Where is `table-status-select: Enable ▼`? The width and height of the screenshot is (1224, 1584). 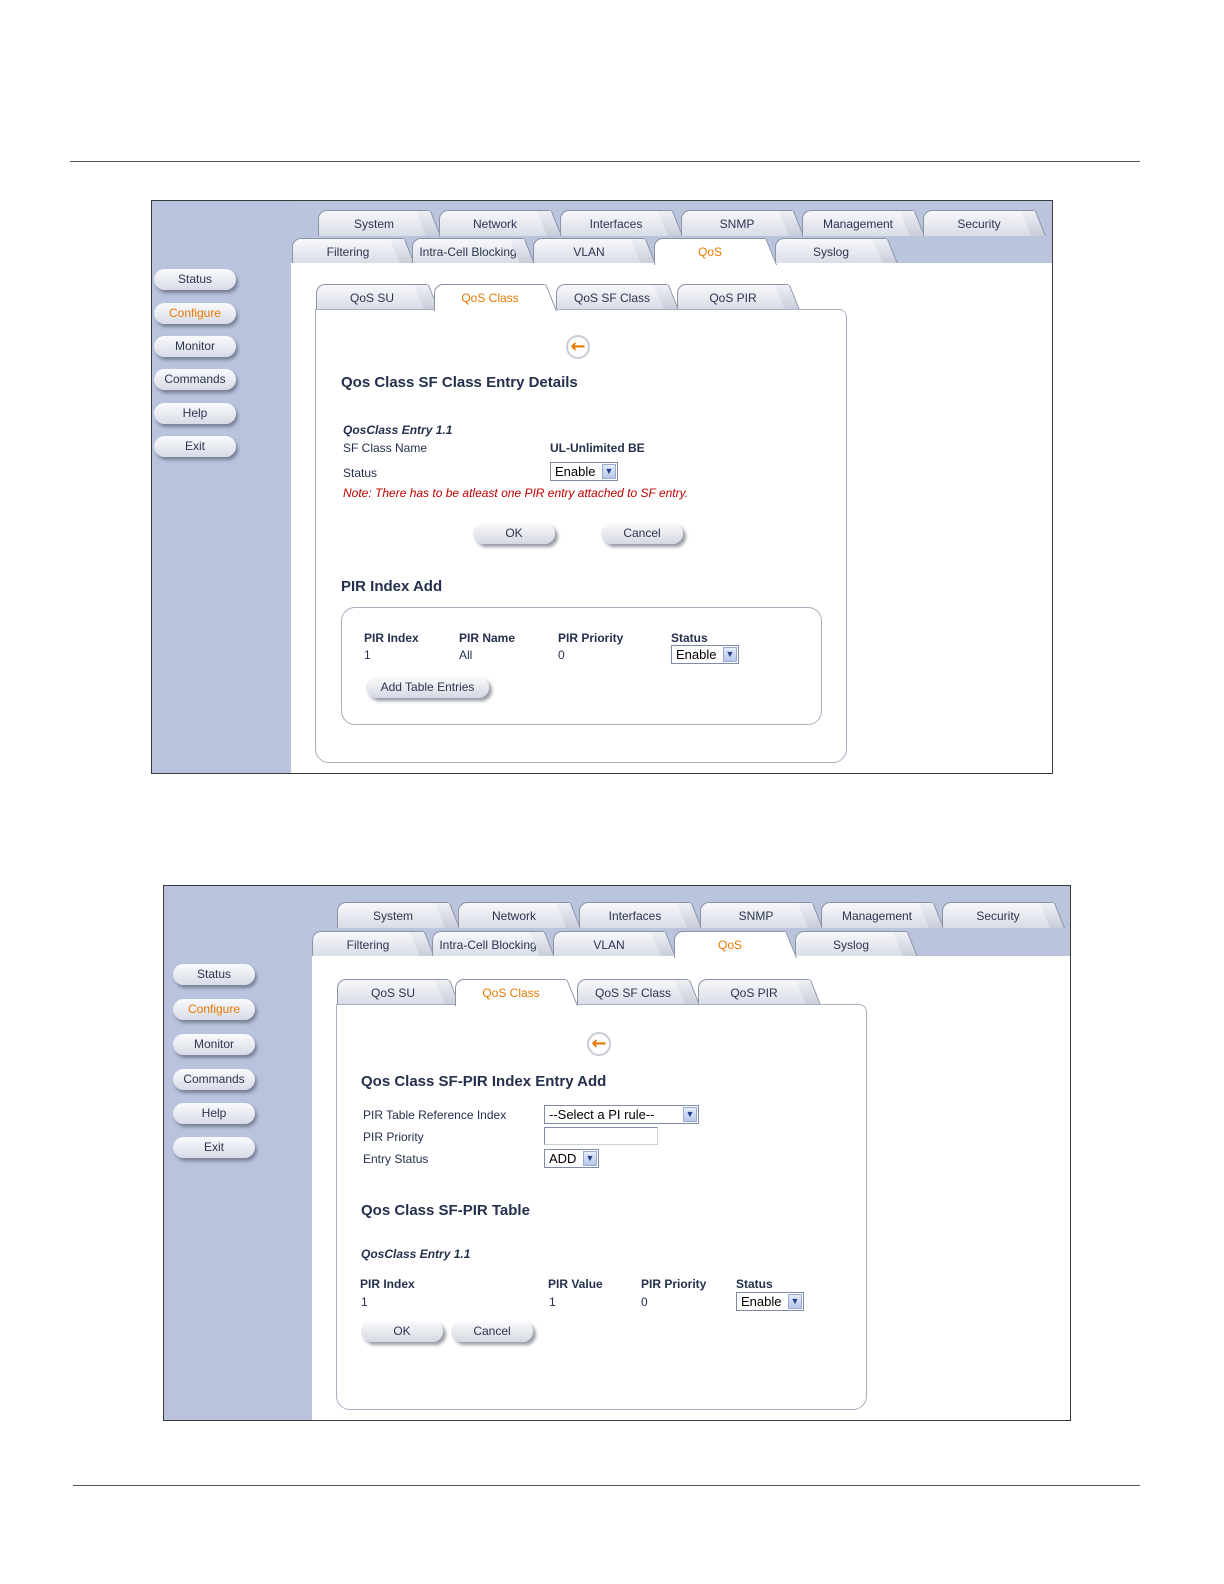 table-status-select: Enable ▼ is located at coordinates (770, 1301).